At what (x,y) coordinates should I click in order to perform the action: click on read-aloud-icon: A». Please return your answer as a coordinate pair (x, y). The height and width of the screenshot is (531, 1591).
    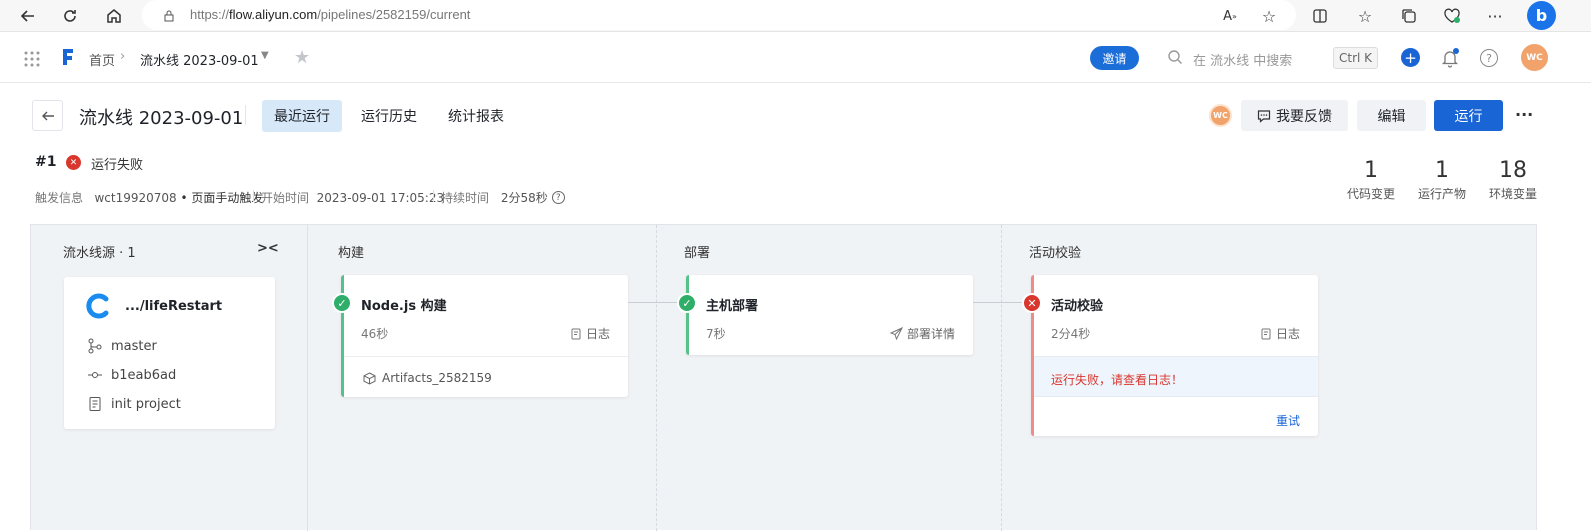
    Looking at the image, I should click on (1230, 16).